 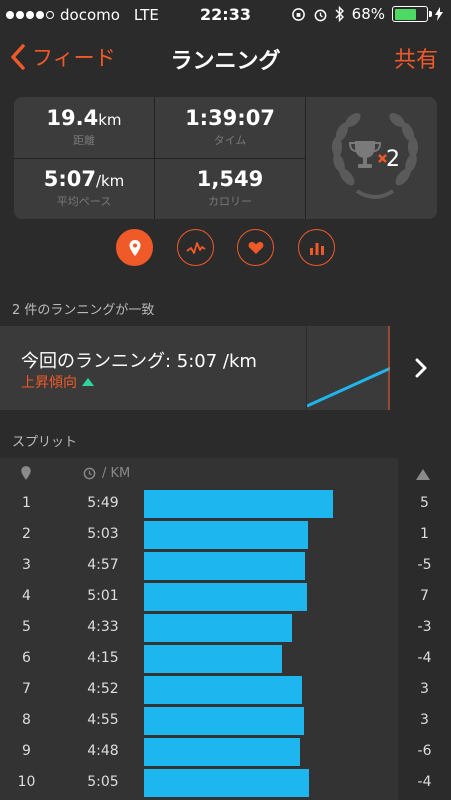 I want to click on splits-header: / KM, so click(x=225, y=473).